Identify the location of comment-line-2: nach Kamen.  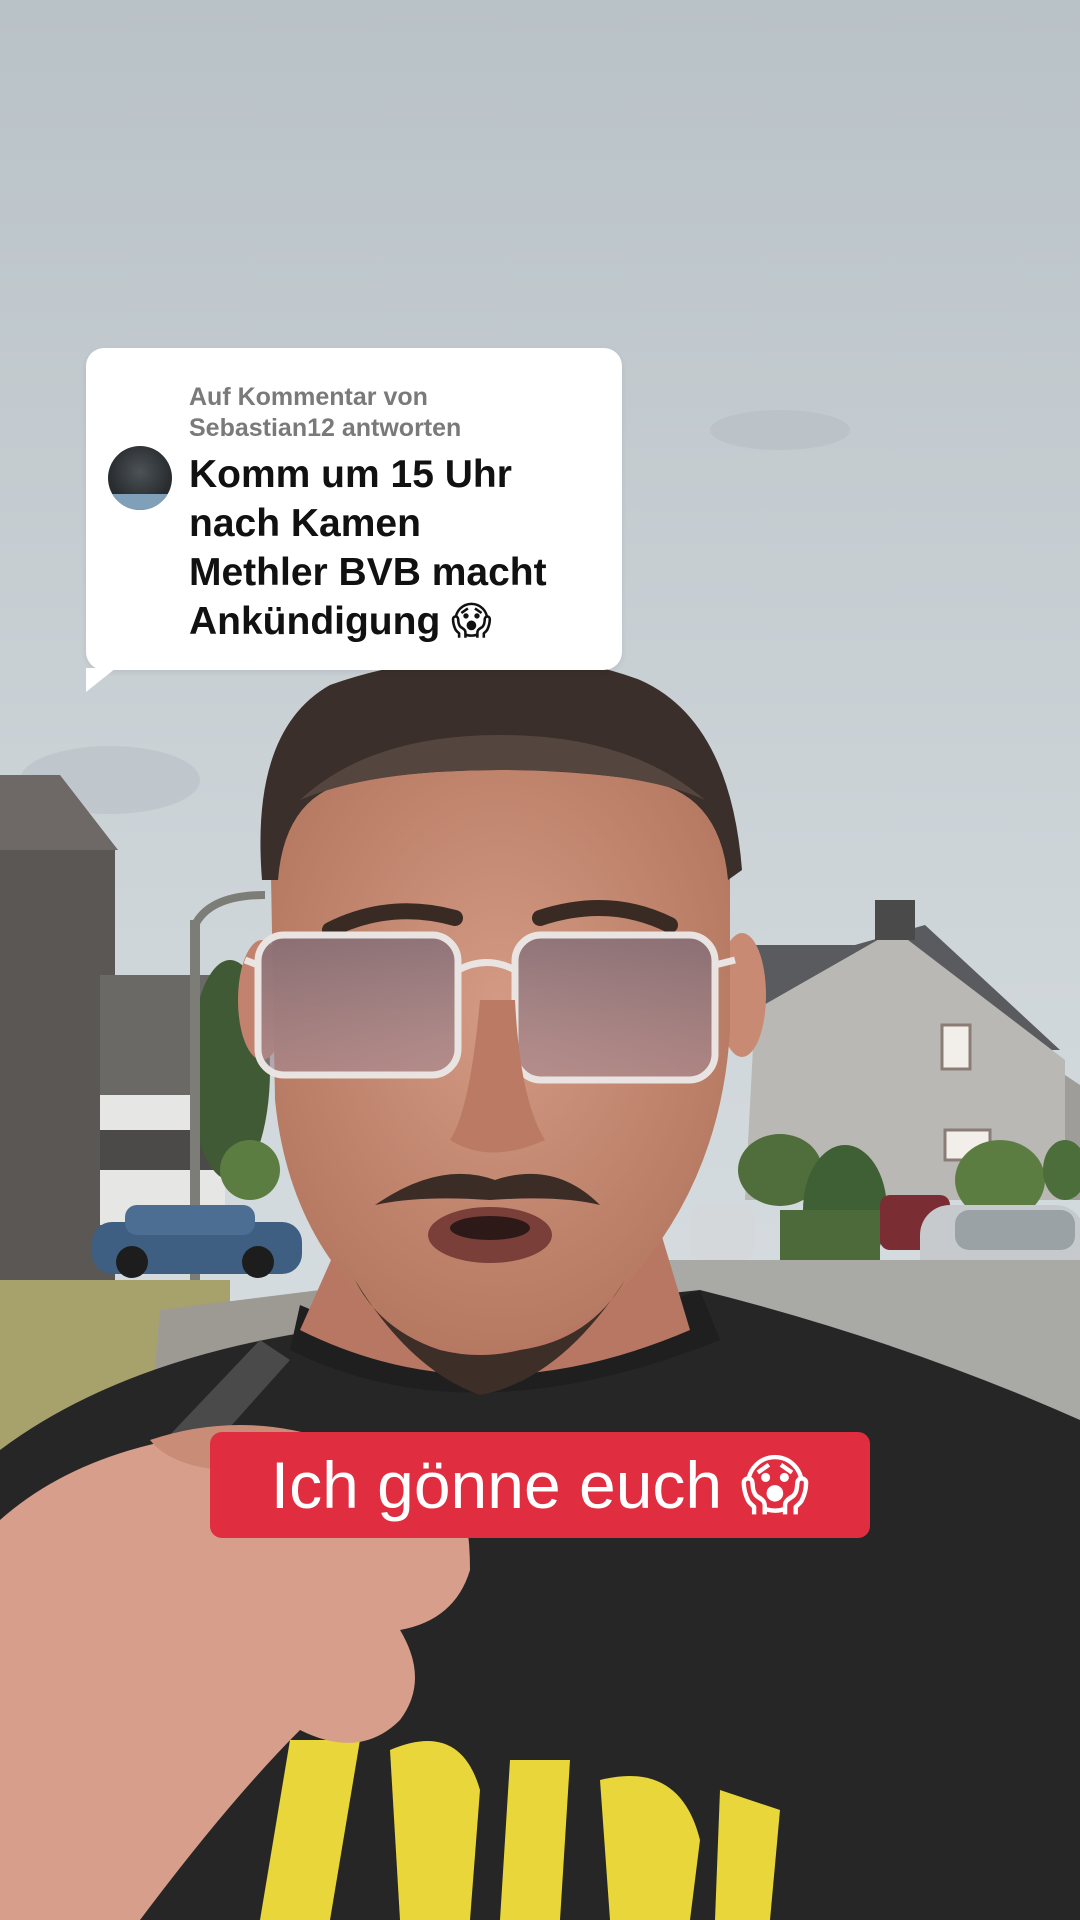
(305, 523).